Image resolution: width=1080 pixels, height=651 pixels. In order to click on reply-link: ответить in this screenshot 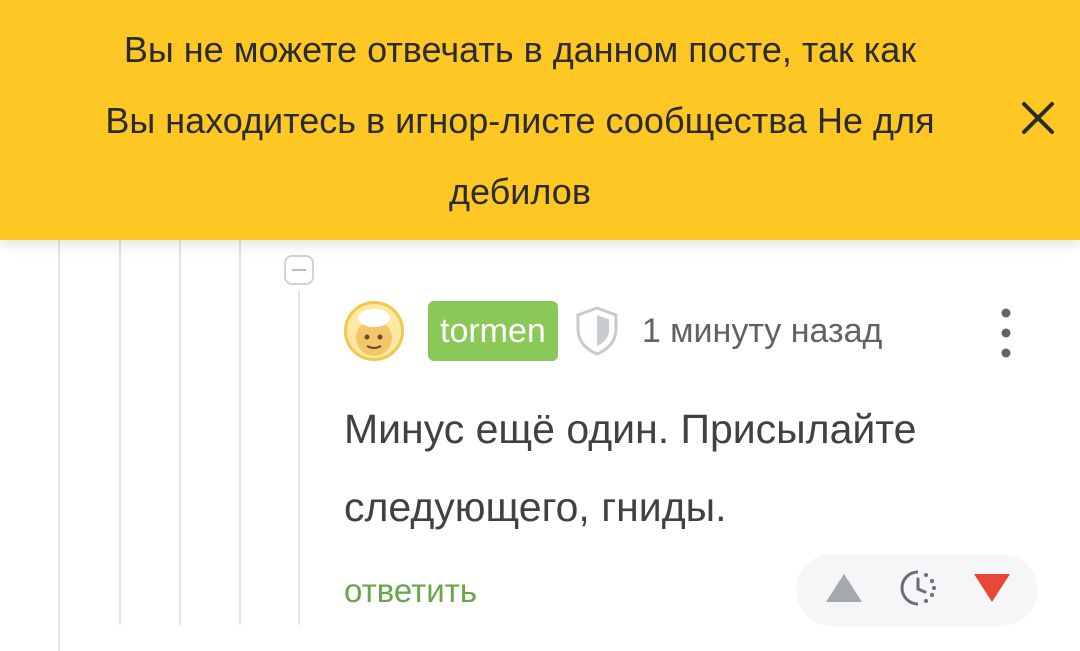, I will do `click(410, 591)`.